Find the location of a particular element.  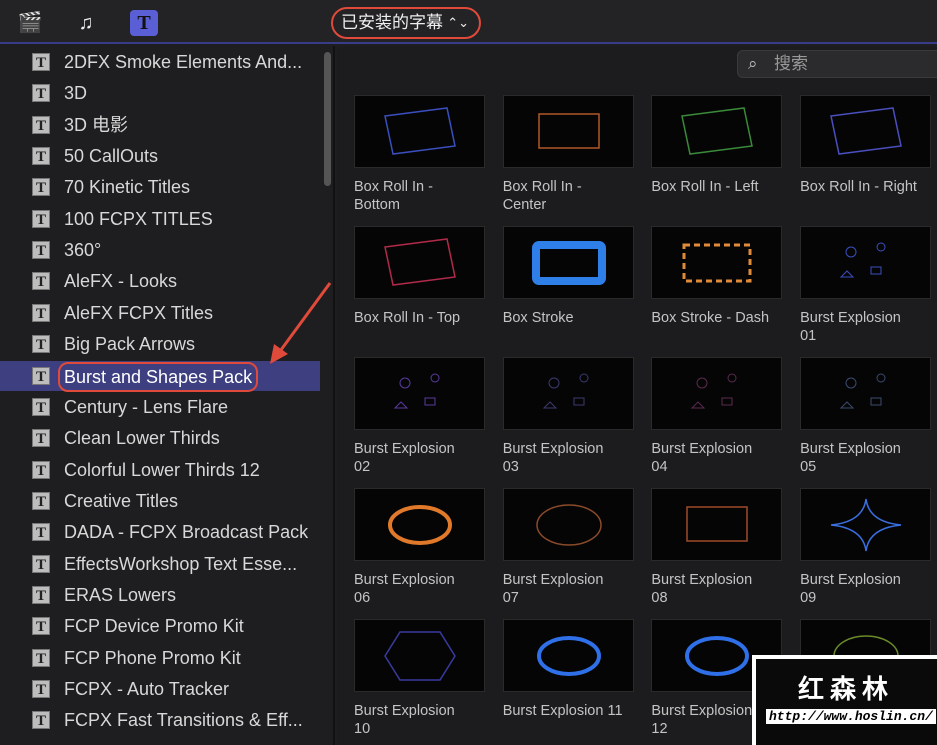

title-thumbnail: Box Roll In - Top is located at coordinates (419, 276).